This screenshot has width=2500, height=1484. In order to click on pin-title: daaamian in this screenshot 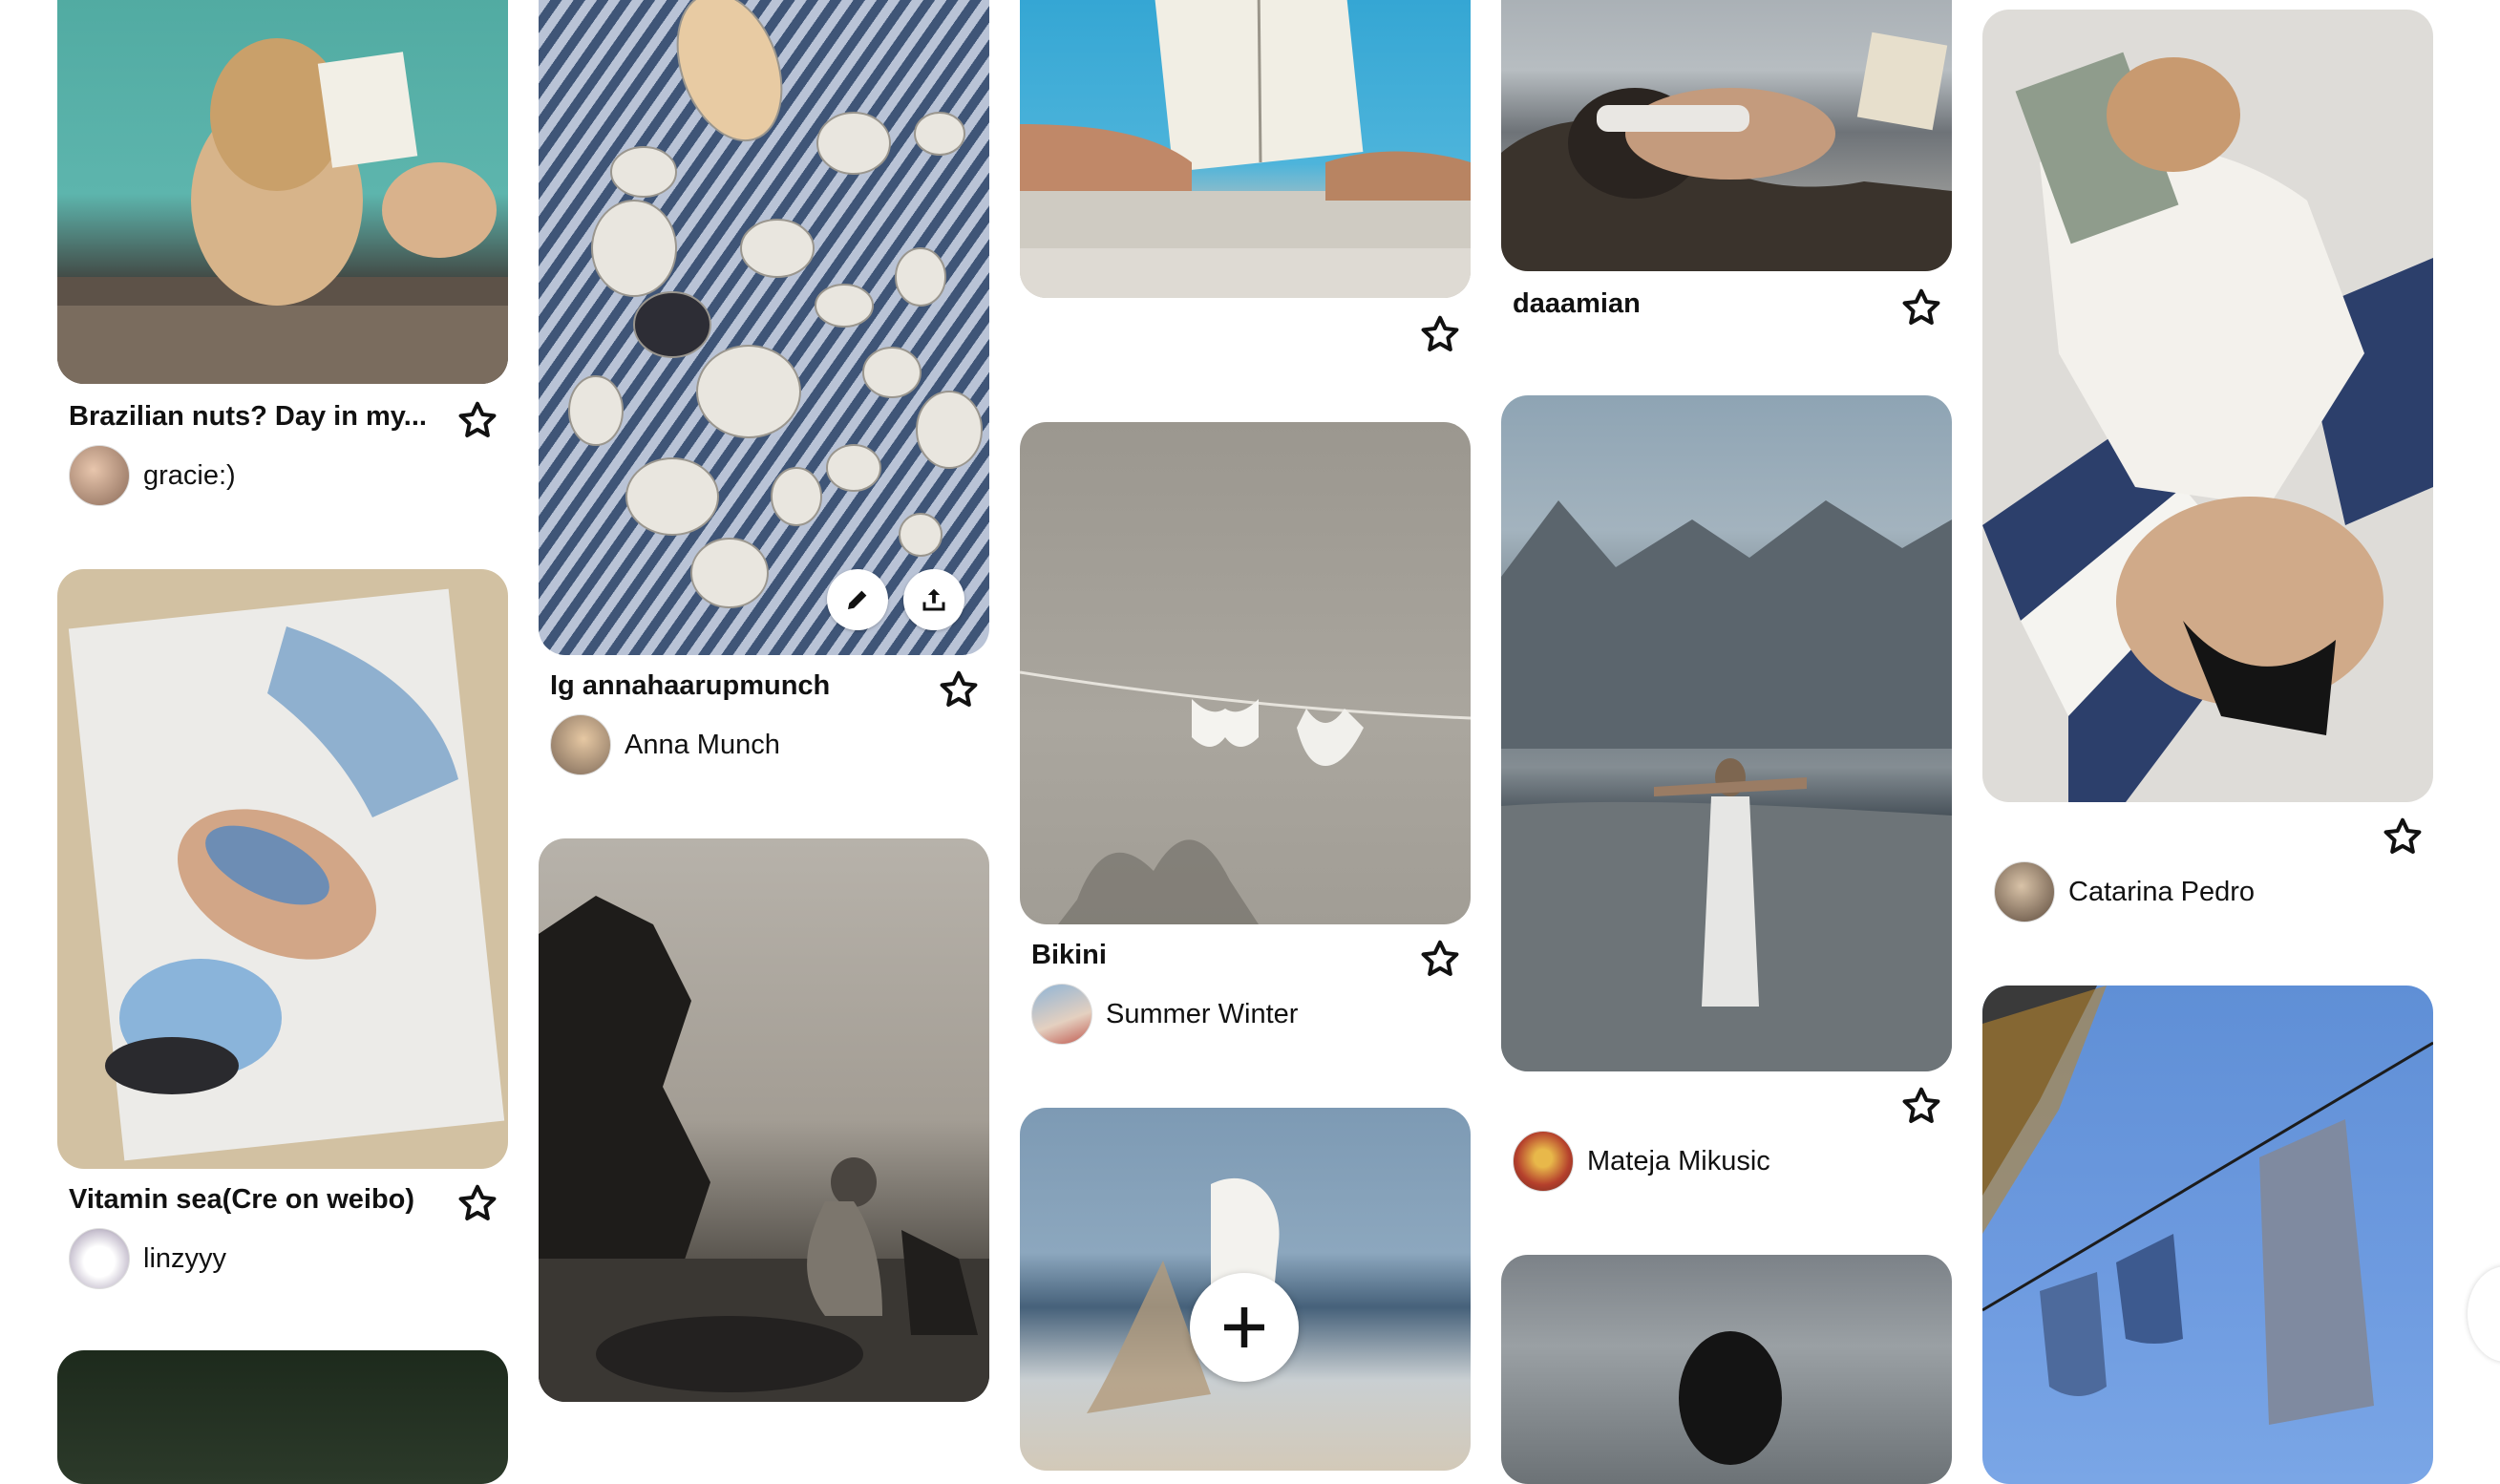, I will do `click(1694, 304)`.